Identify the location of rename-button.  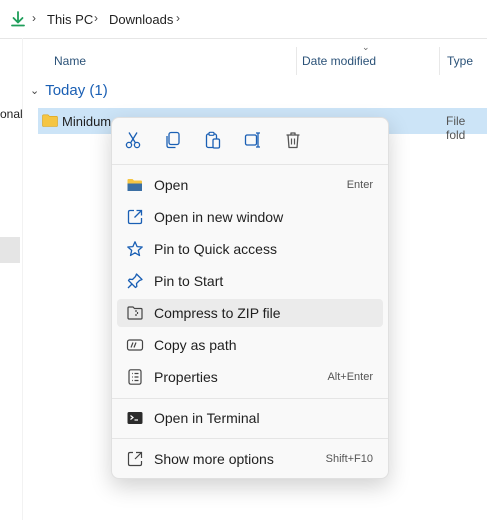
(254, 141).